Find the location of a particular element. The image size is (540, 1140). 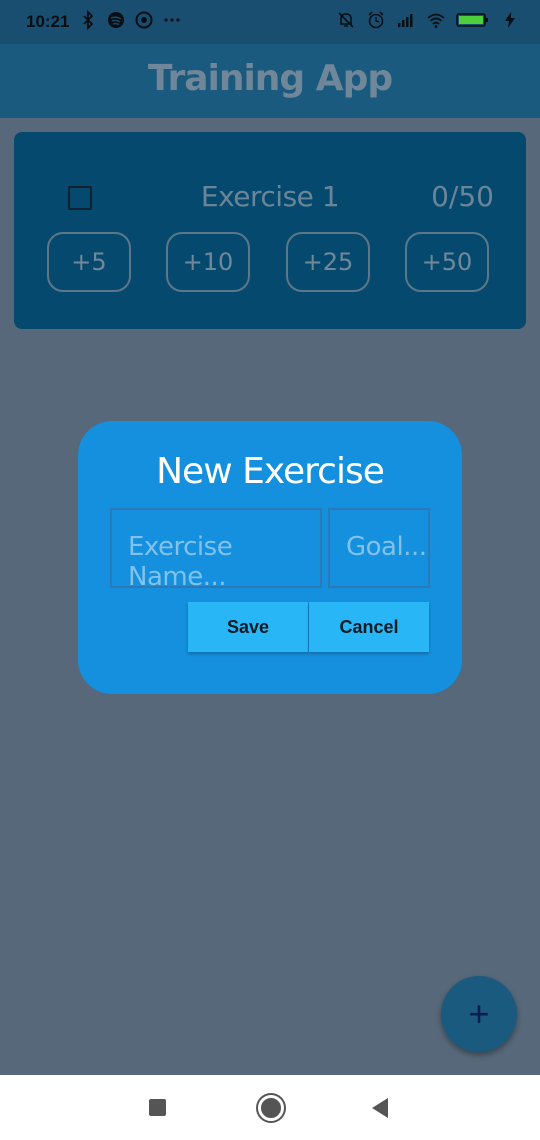

spotify-icon is located at coordinates (116, 20).